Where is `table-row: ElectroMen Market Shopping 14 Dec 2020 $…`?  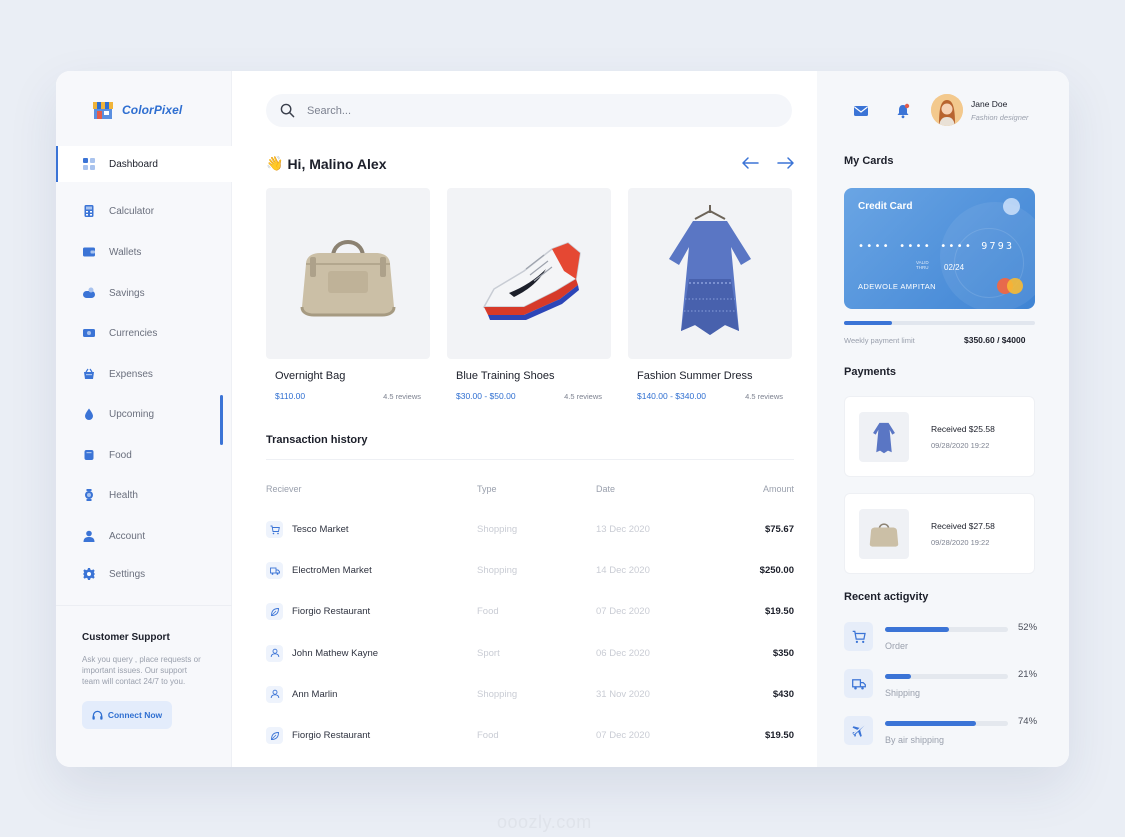 table-row: ElectroMen Market Shopping 14 Dec 2020 $… is located at coordinates (530, 570).